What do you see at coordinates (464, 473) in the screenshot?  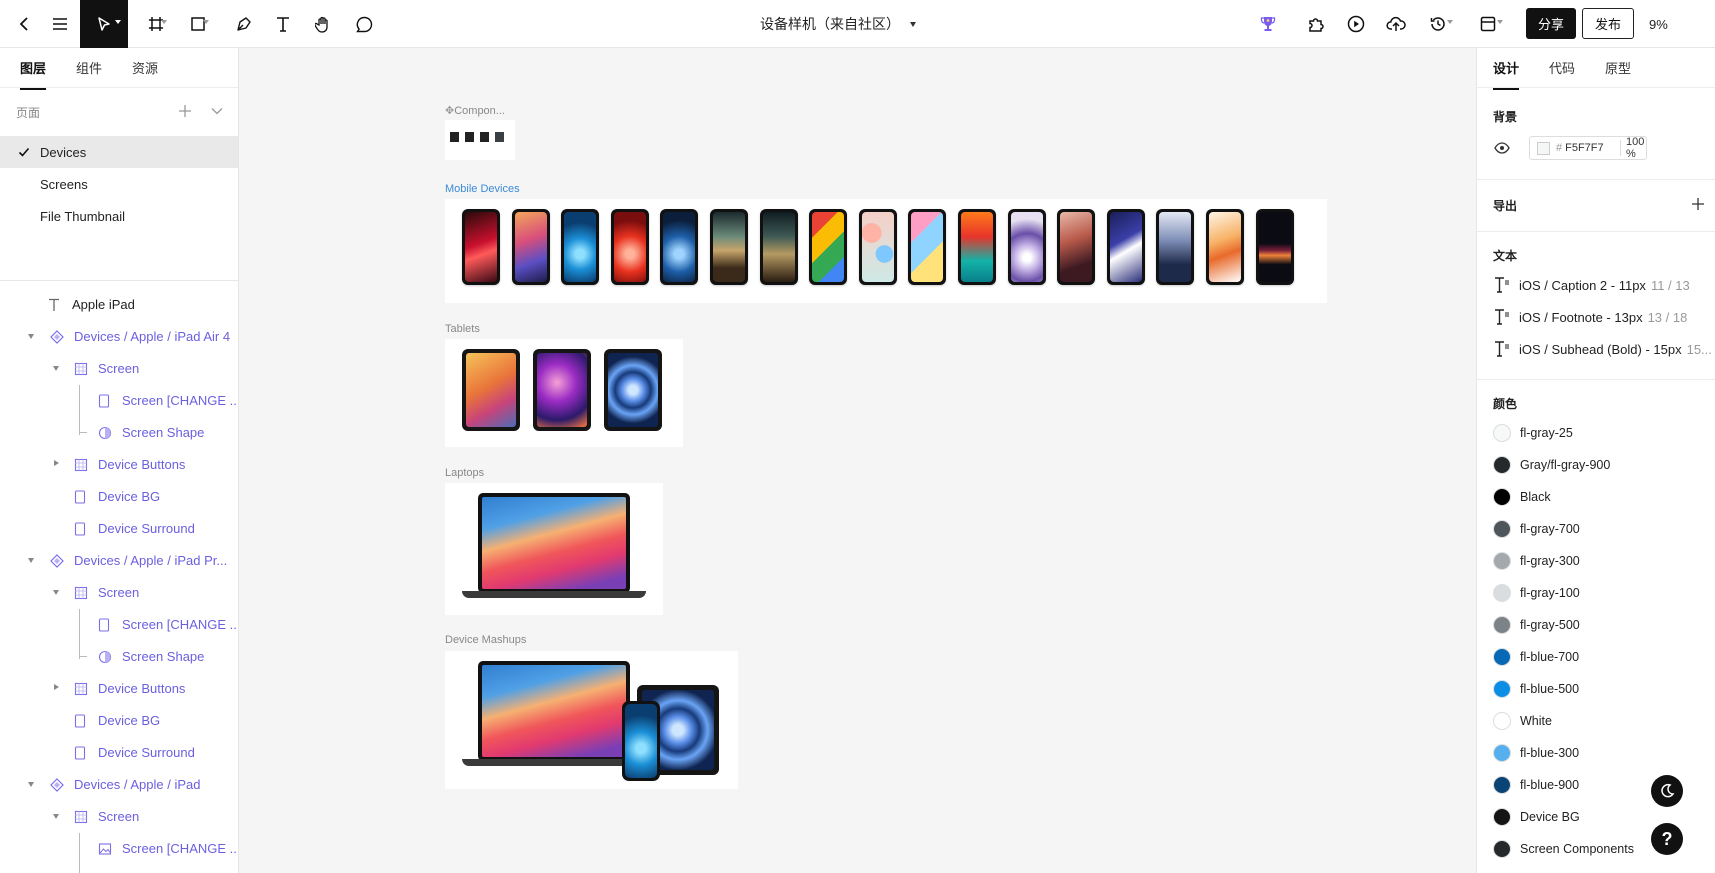 I see `laptops-frame-label: Laptops` at bounding box center [464, 473].